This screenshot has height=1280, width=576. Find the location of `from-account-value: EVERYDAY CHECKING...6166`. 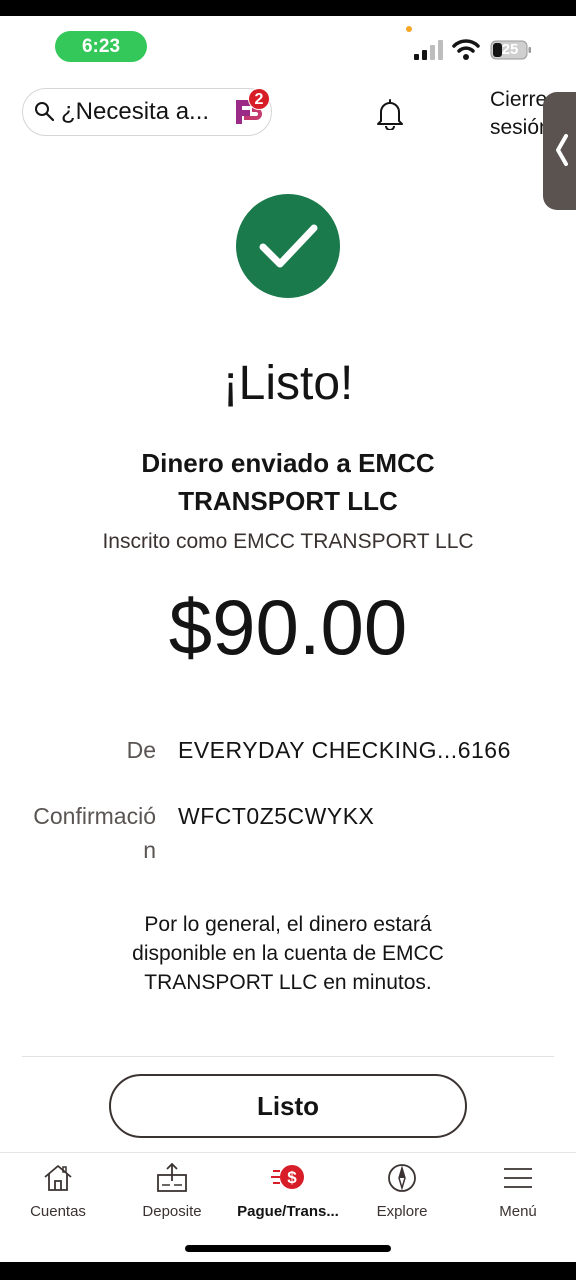

from-account-value: EVERYDAY CHECKING...6166 is located at coordinates (344, 750).